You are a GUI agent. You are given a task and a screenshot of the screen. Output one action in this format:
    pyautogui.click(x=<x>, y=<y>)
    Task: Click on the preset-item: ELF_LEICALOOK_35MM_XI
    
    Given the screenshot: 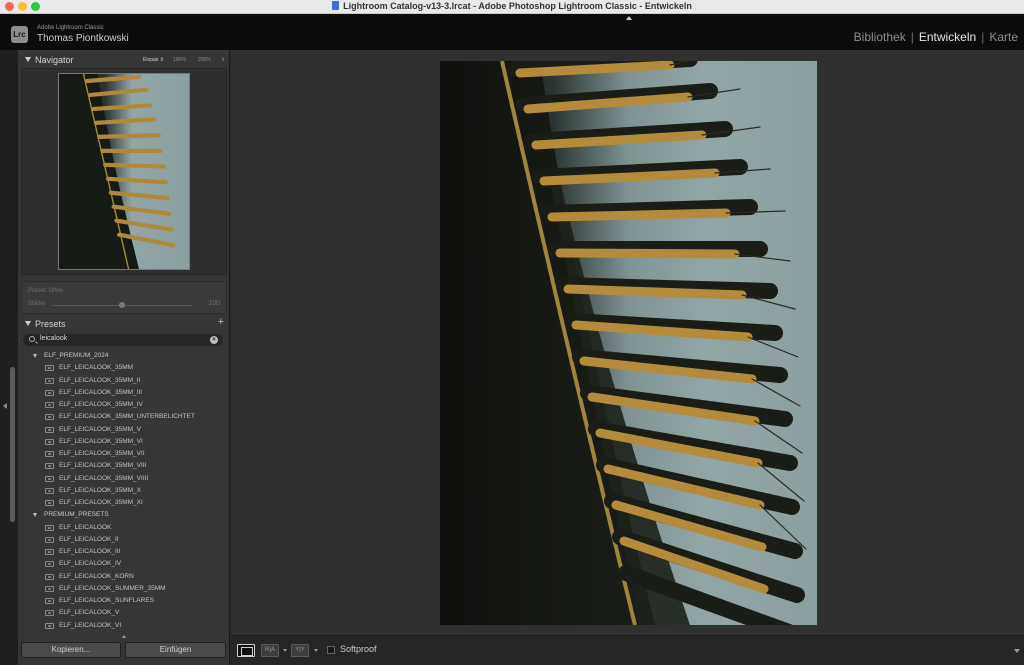 What is the action you would take?
    pyautogui.click(x=124, y=503)
    